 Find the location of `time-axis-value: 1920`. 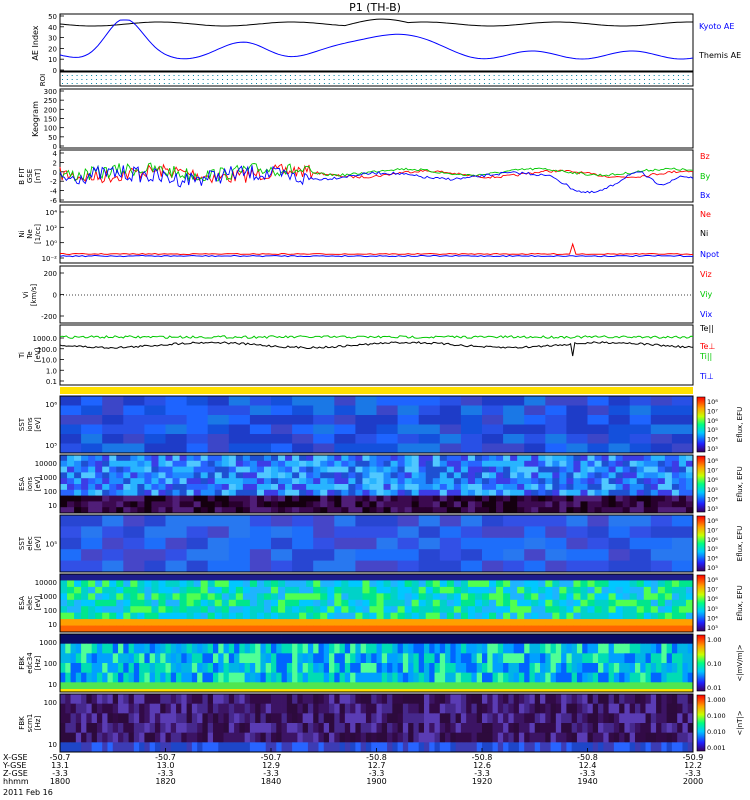

time-axis-value: 1920 is located at coordinates (482, 781).